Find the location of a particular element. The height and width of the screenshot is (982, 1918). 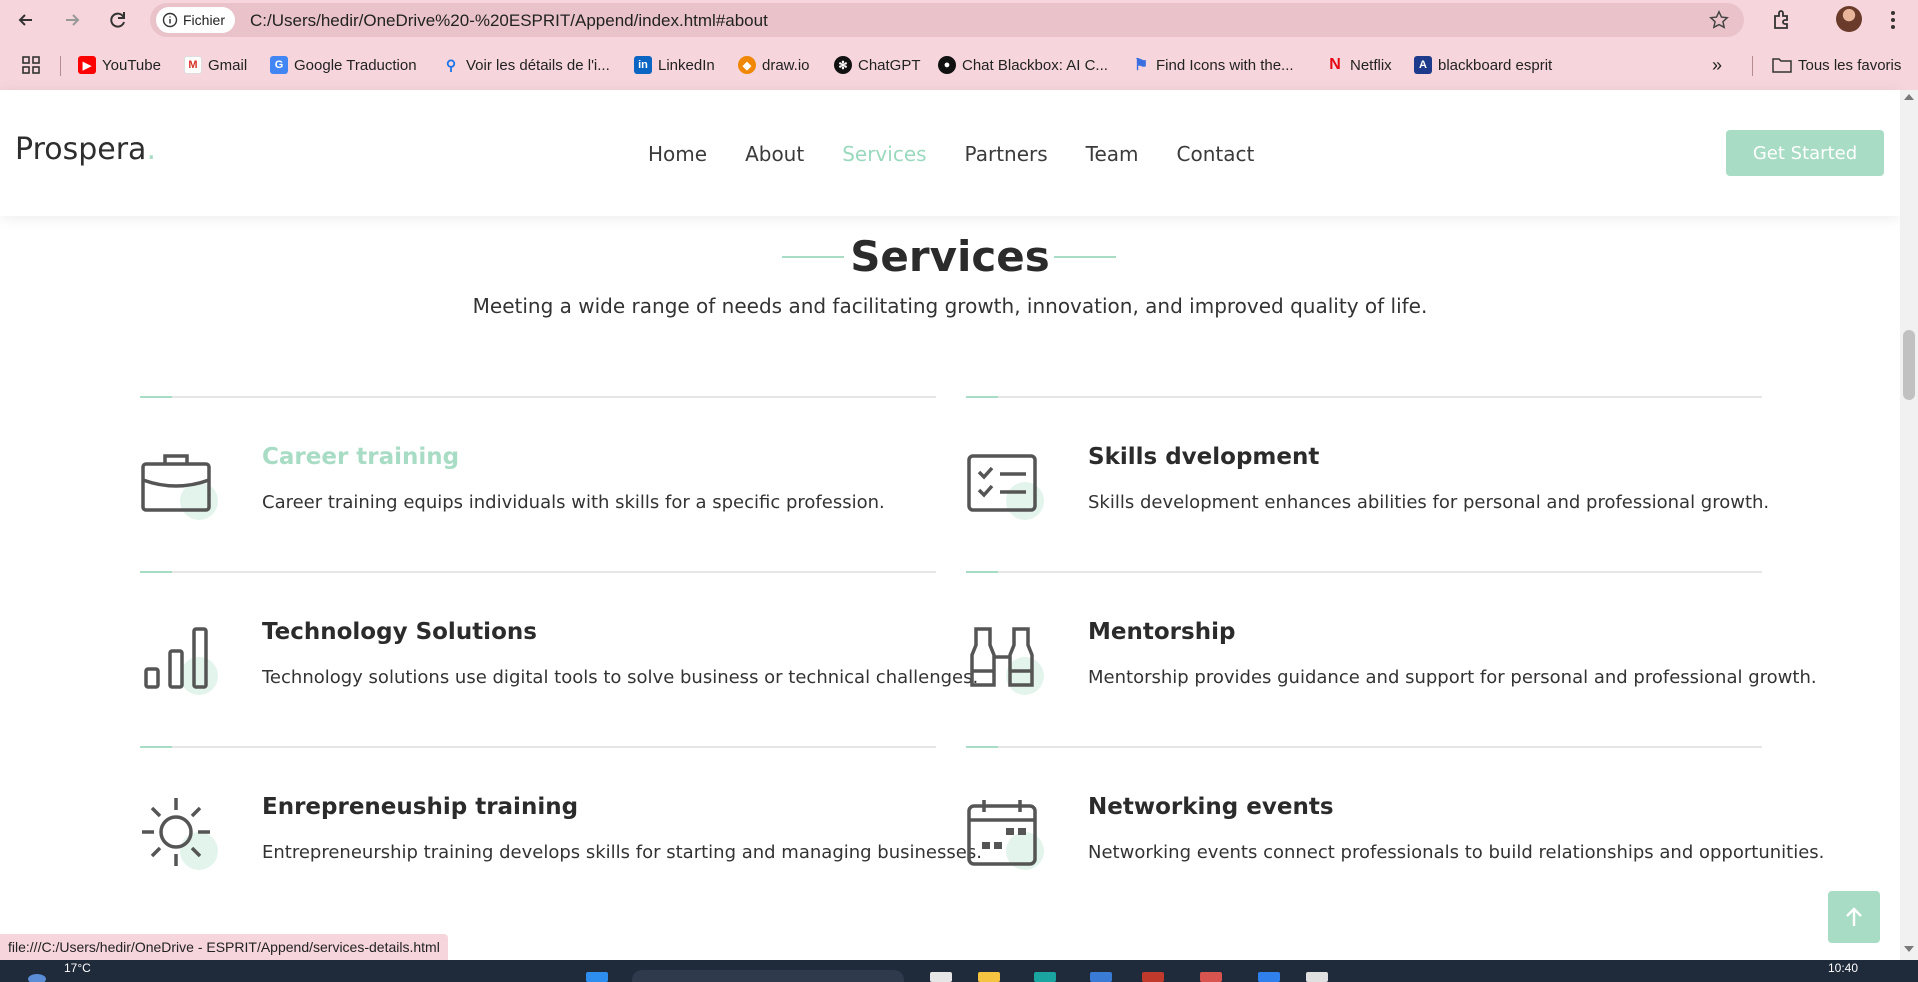

all-bookmarks-folder: Tous les favoris is located at coordinates (1836, 65).